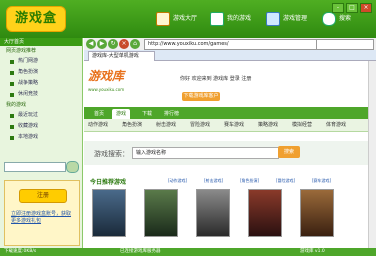 The width and height of the screenshot is (376, 256). Describe the element at coordinates (166, 124) in the screenshot. I see `subnav-link: 射击游戏` at that location.